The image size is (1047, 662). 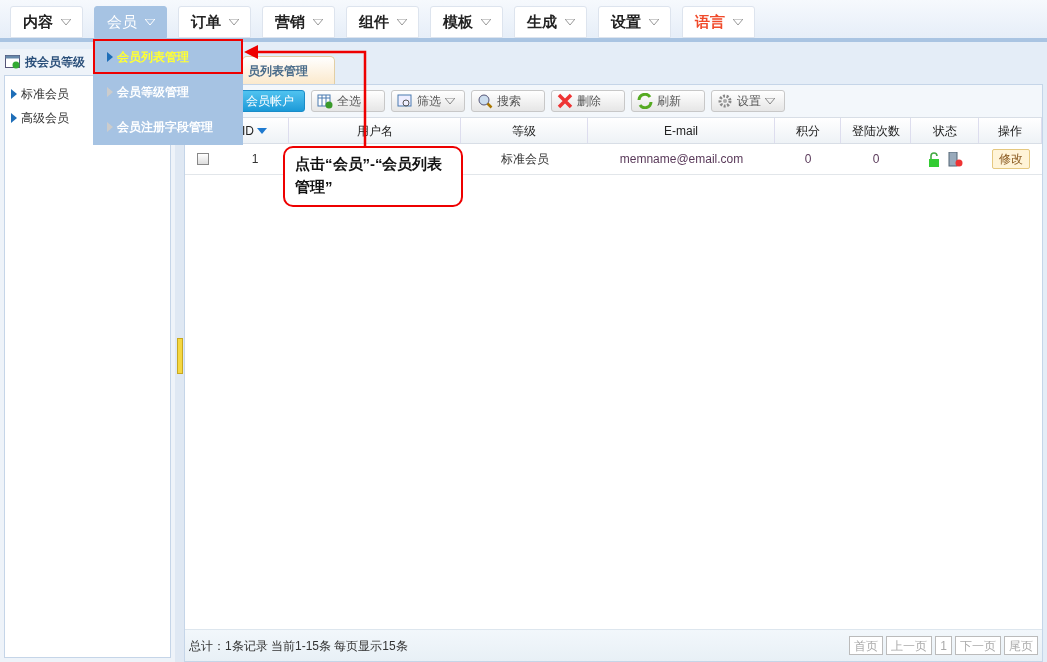 What do you see at coordinates (298, 646) in the screenshot?
I see `record-summary: 总计：1条记录 当前1-15条 每页显示15条` at bounding box center [298, 646].